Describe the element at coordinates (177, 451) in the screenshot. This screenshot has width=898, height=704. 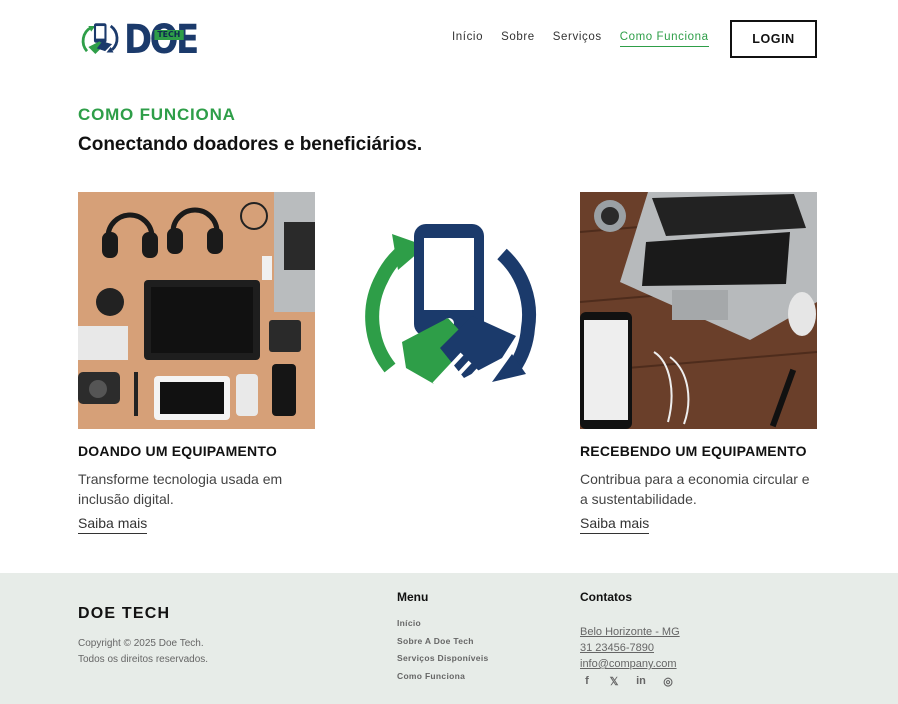
I see `donate-card-title: DOANDO UM EQUIPAMENTO` at that location.